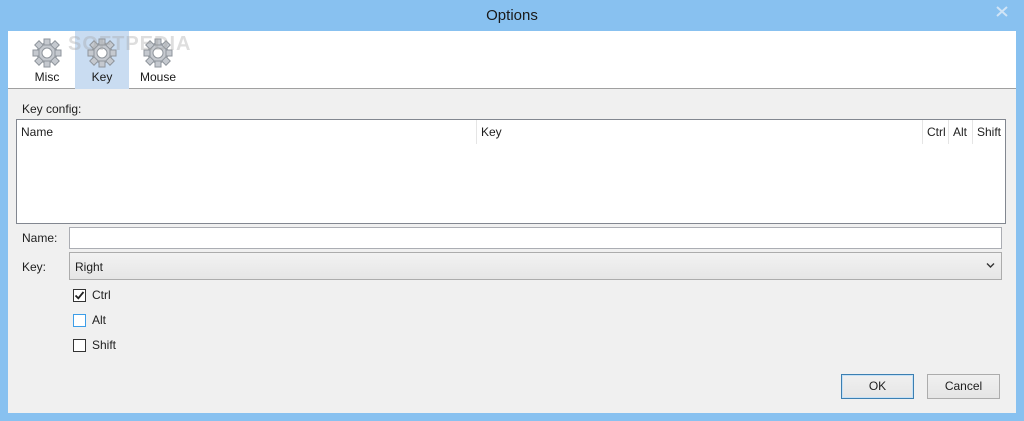  I want to click on toolbar-label-misc: Misc, so click(47, 77).